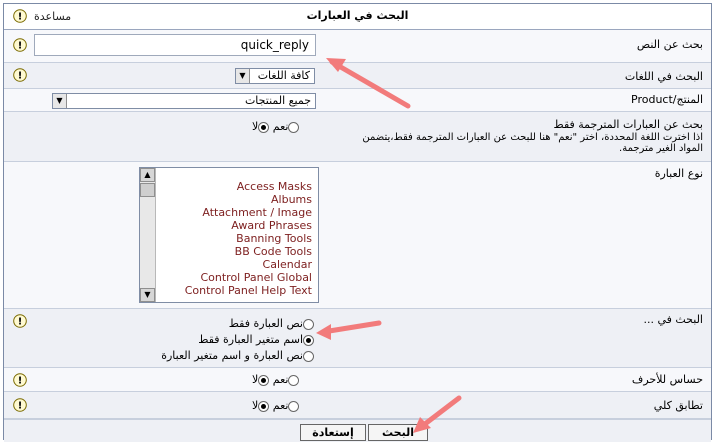 This screenshot has height=445, width=717. I want to click on reset-button: إستعادة, so click(333, 432).